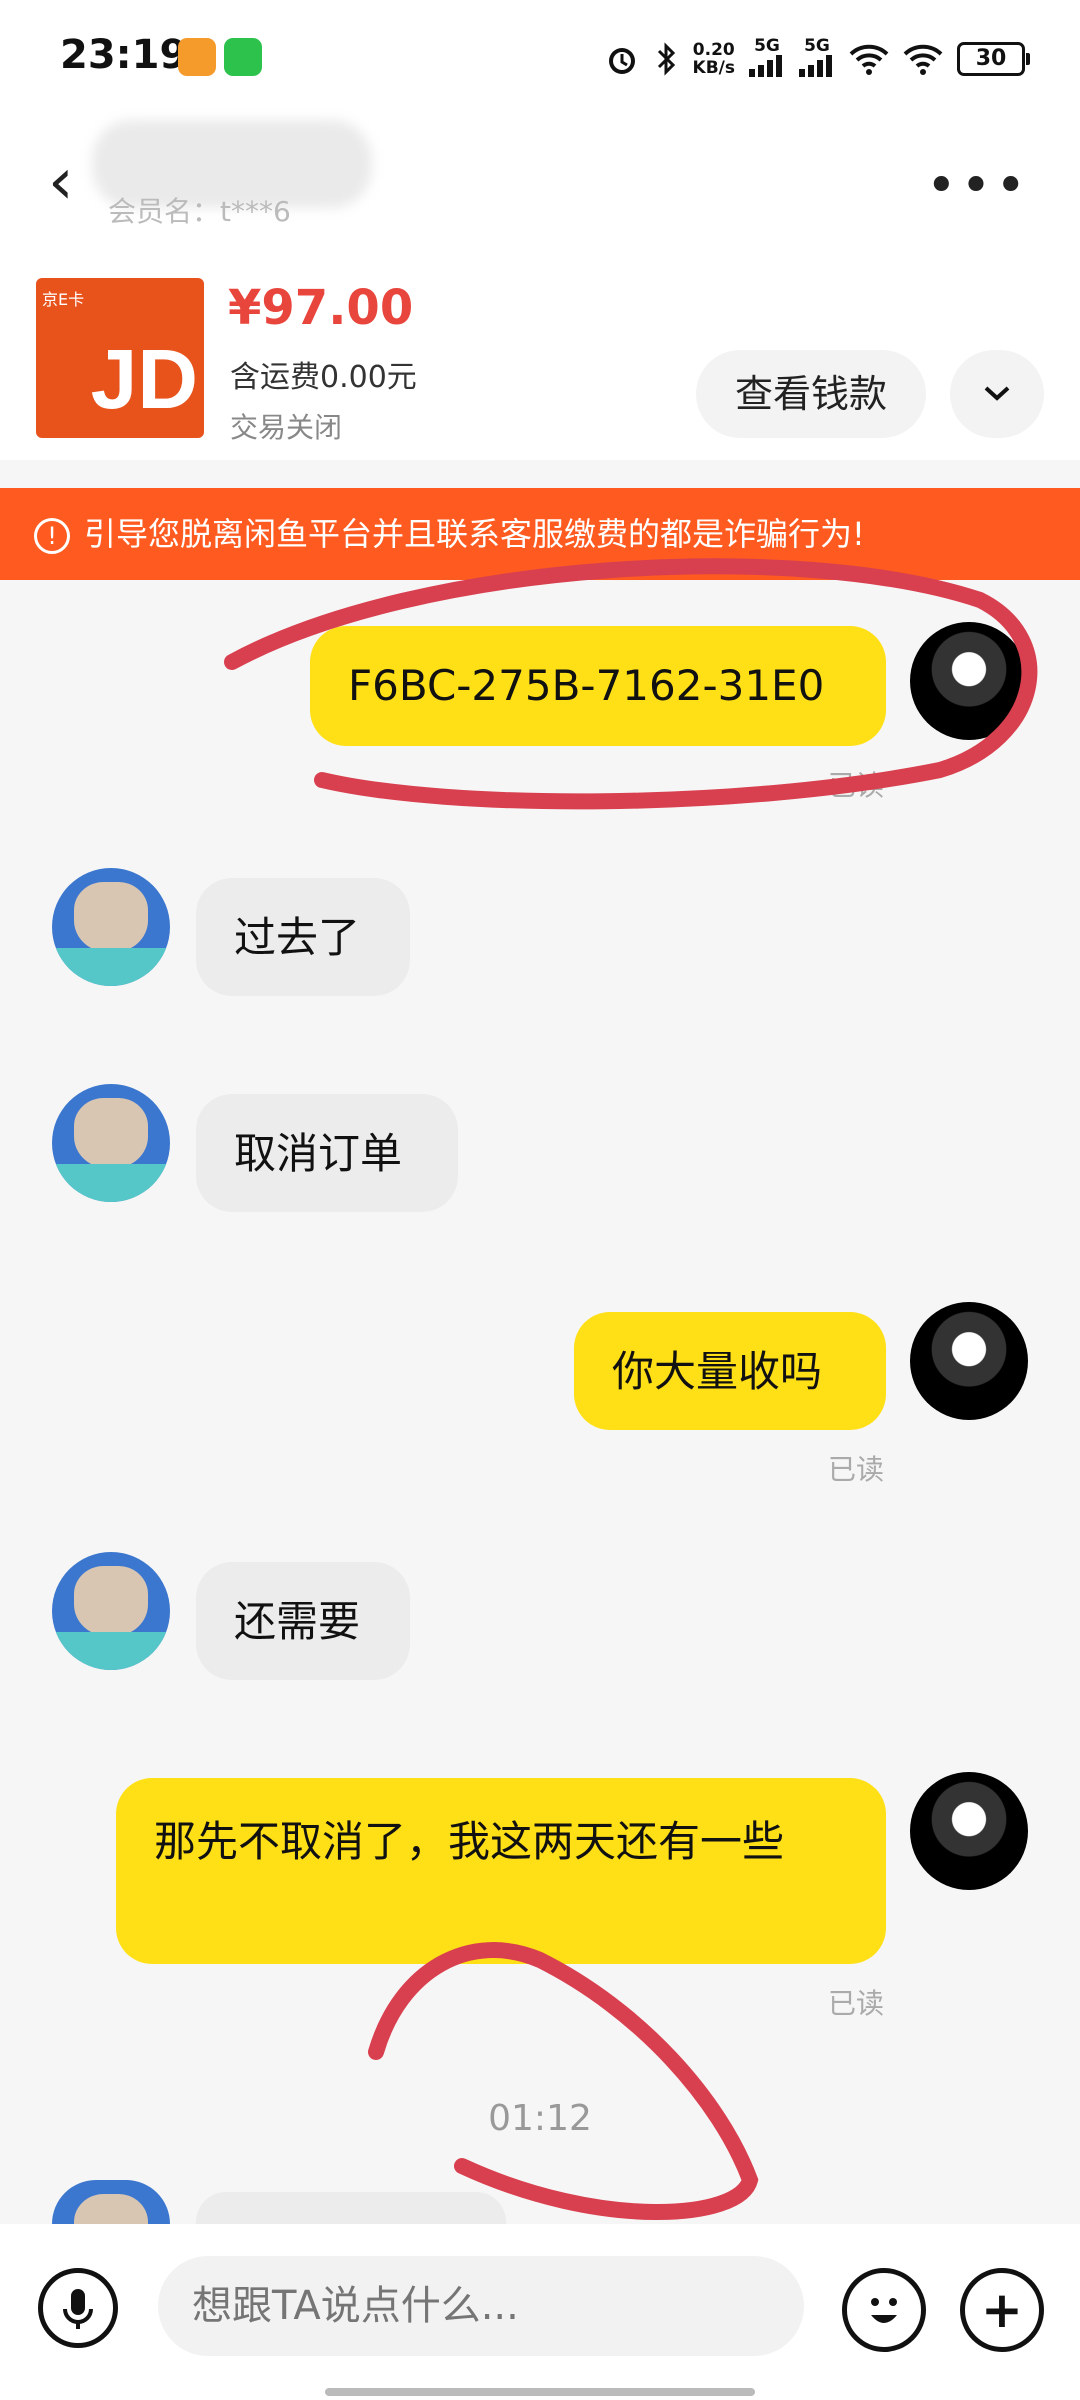 The width and height of the screenshot is (1080, 2400). Describe the element at coordinates (501, 1871) in the screenshot. I see `message-bubble-me: 那先不取消了，我这两天还有一些` at that location.